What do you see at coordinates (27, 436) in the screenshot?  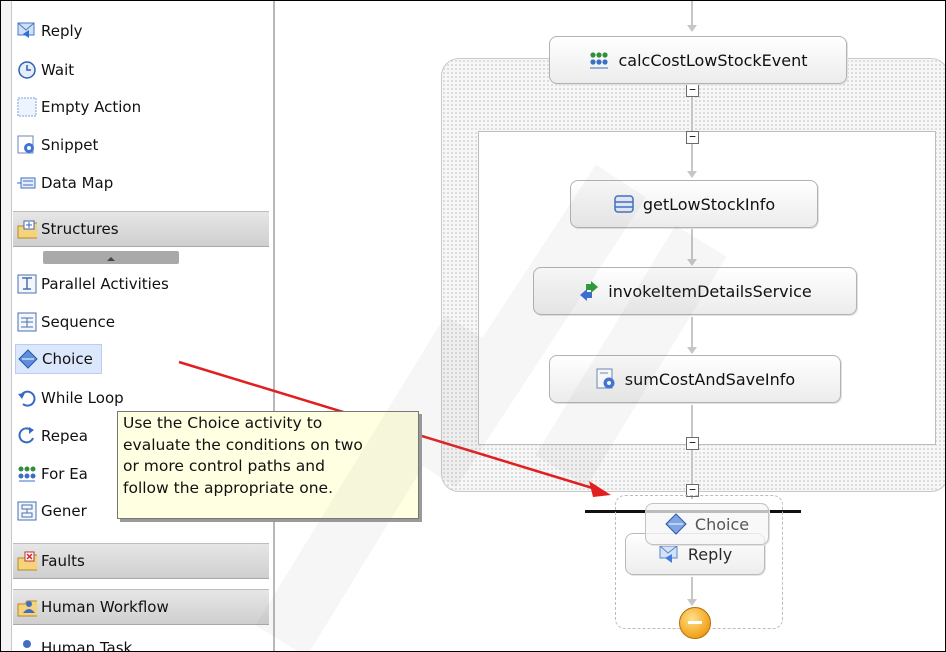 I see `repeat-icon` at bounding box center [27, 436].